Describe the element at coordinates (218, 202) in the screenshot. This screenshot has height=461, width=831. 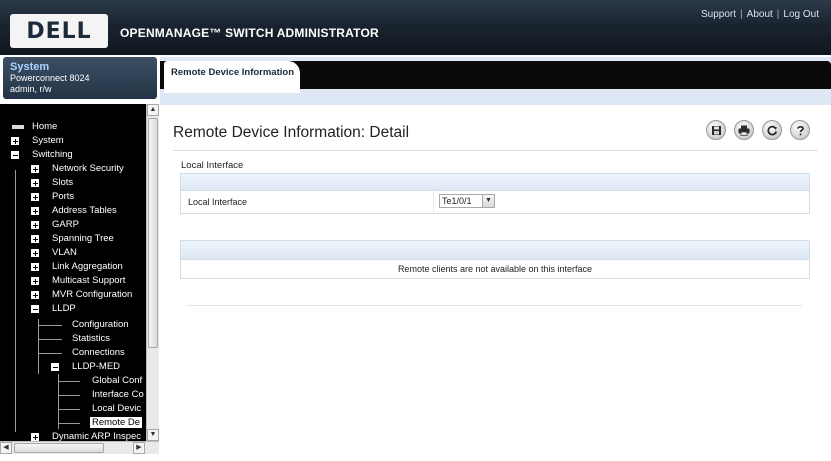
I see `local-interface-label: Local Interface` at that location.